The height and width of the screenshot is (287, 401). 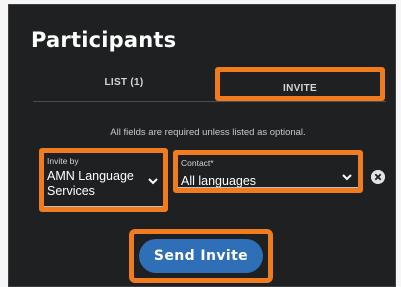 I want to click on invite-by-underline, so click(x=103, y=206).